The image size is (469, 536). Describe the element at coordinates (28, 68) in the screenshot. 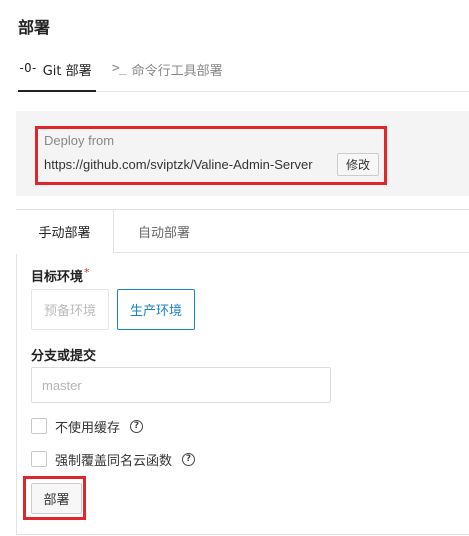

I see `git-commit-icon: -O-` at that location.